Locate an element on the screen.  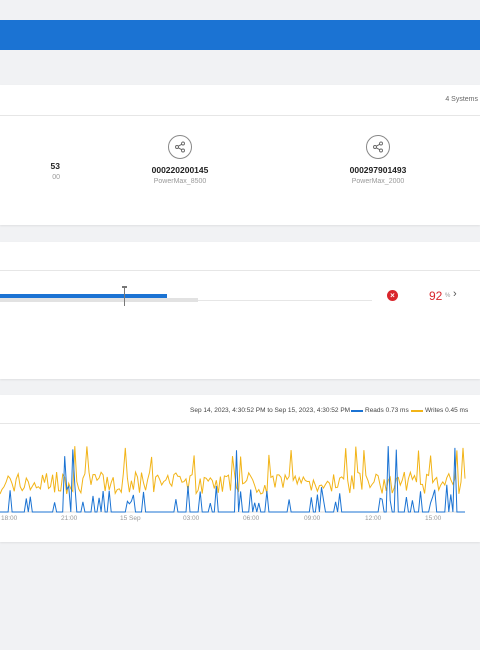
x-tick-label: 15 Sep is located at coordinates (130, 518).